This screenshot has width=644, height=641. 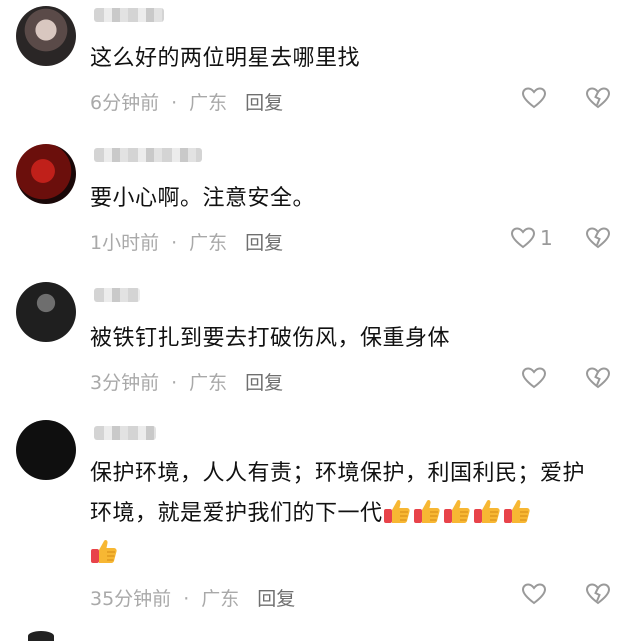 I want to click on like-button: 1, so click(x=531, y=238).